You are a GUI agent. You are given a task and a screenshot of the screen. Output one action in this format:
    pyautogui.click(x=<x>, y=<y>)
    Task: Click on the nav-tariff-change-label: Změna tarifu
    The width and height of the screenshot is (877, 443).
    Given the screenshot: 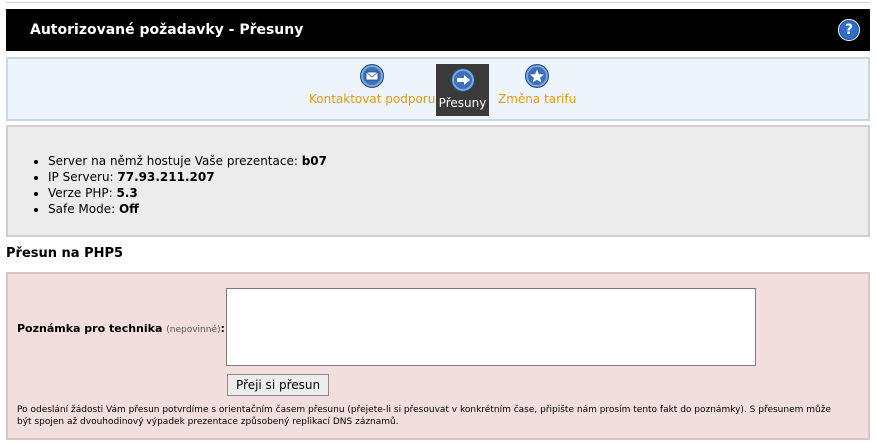 What is the action you would take?
    pyautogui.click(x=537, y=99)
    